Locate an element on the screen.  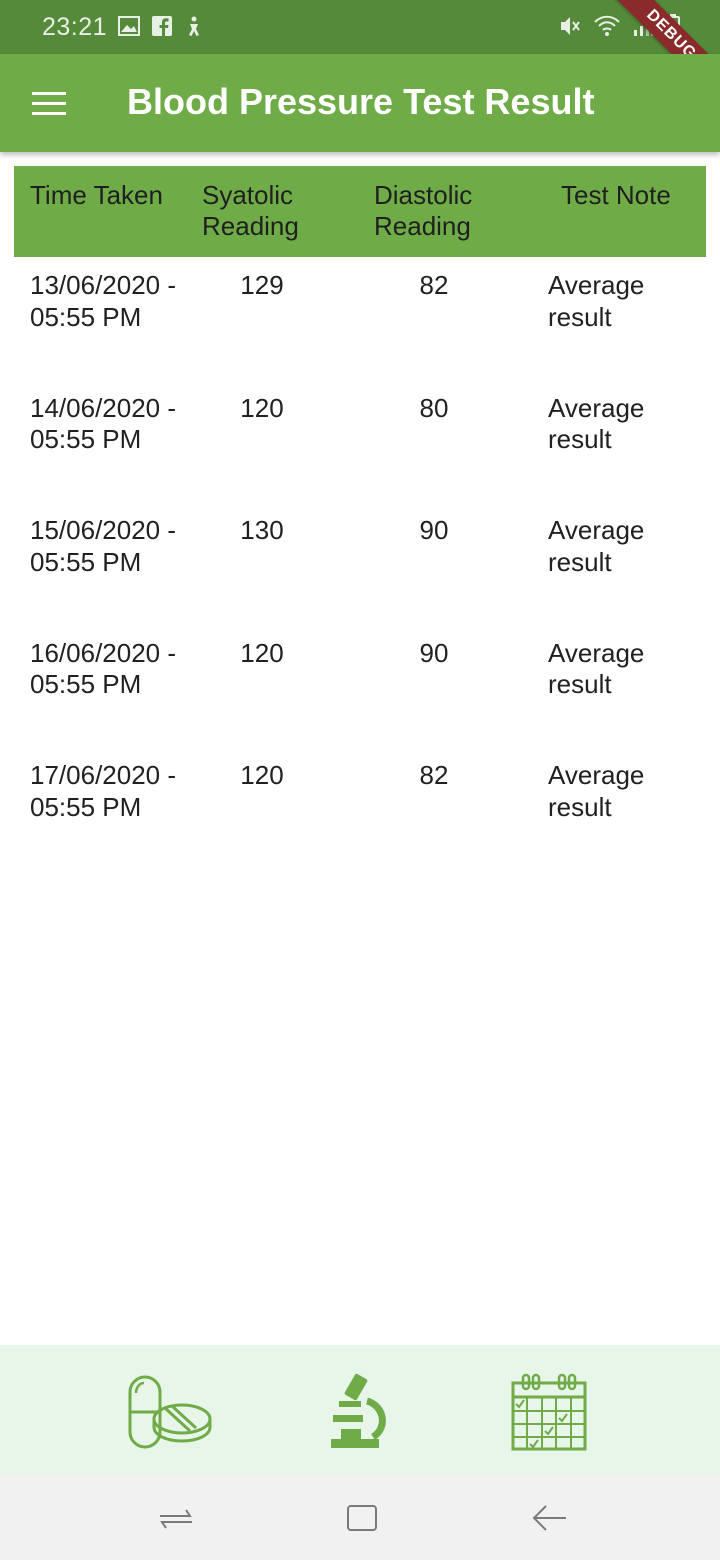
nav-calendar-button is located at coordinates (550, 1412).